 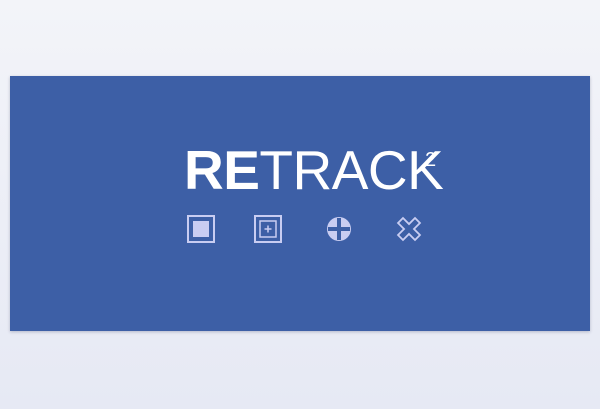 What do you see at coordinates (431, 160) in the screenshot?
I see `title-superscript: 2` at bounding box center [431, 160].